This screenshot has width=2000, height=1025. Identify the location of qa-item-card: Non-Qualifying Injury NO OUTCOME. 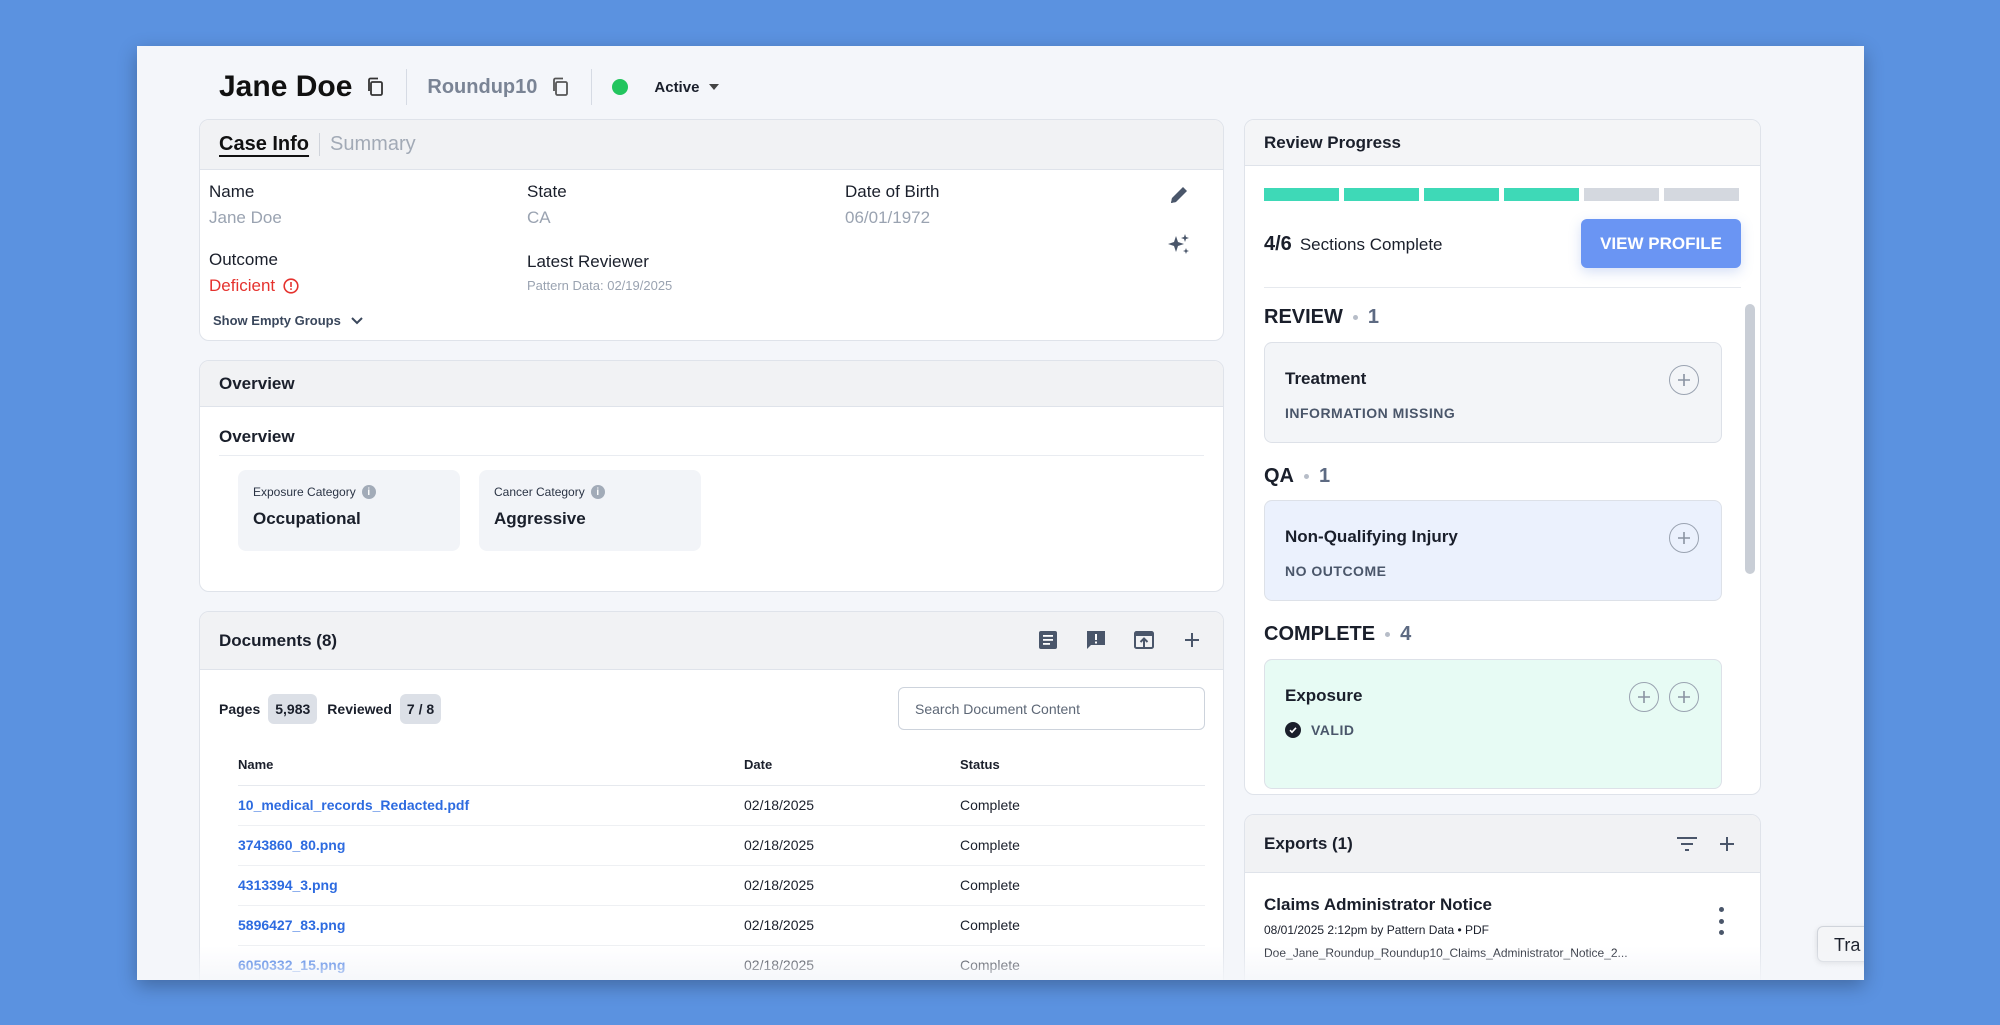
(1493, 550).